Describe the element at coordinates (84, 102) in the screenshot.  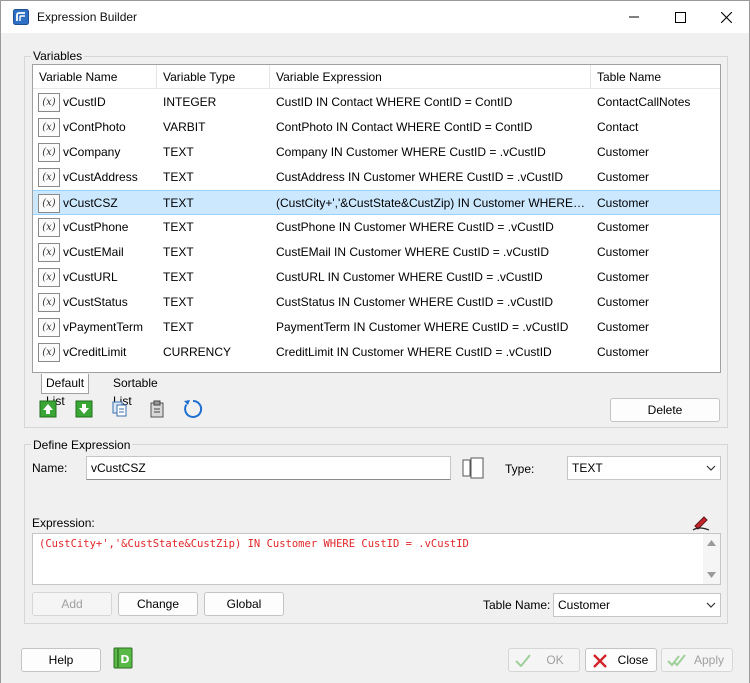
I see `cell-variable-name: vCustID` at that location.